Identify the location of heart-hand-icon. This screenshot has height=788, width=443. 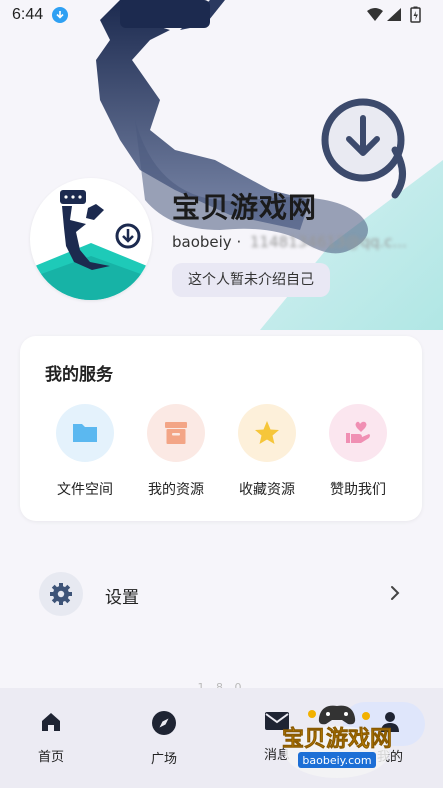
(358, 433).